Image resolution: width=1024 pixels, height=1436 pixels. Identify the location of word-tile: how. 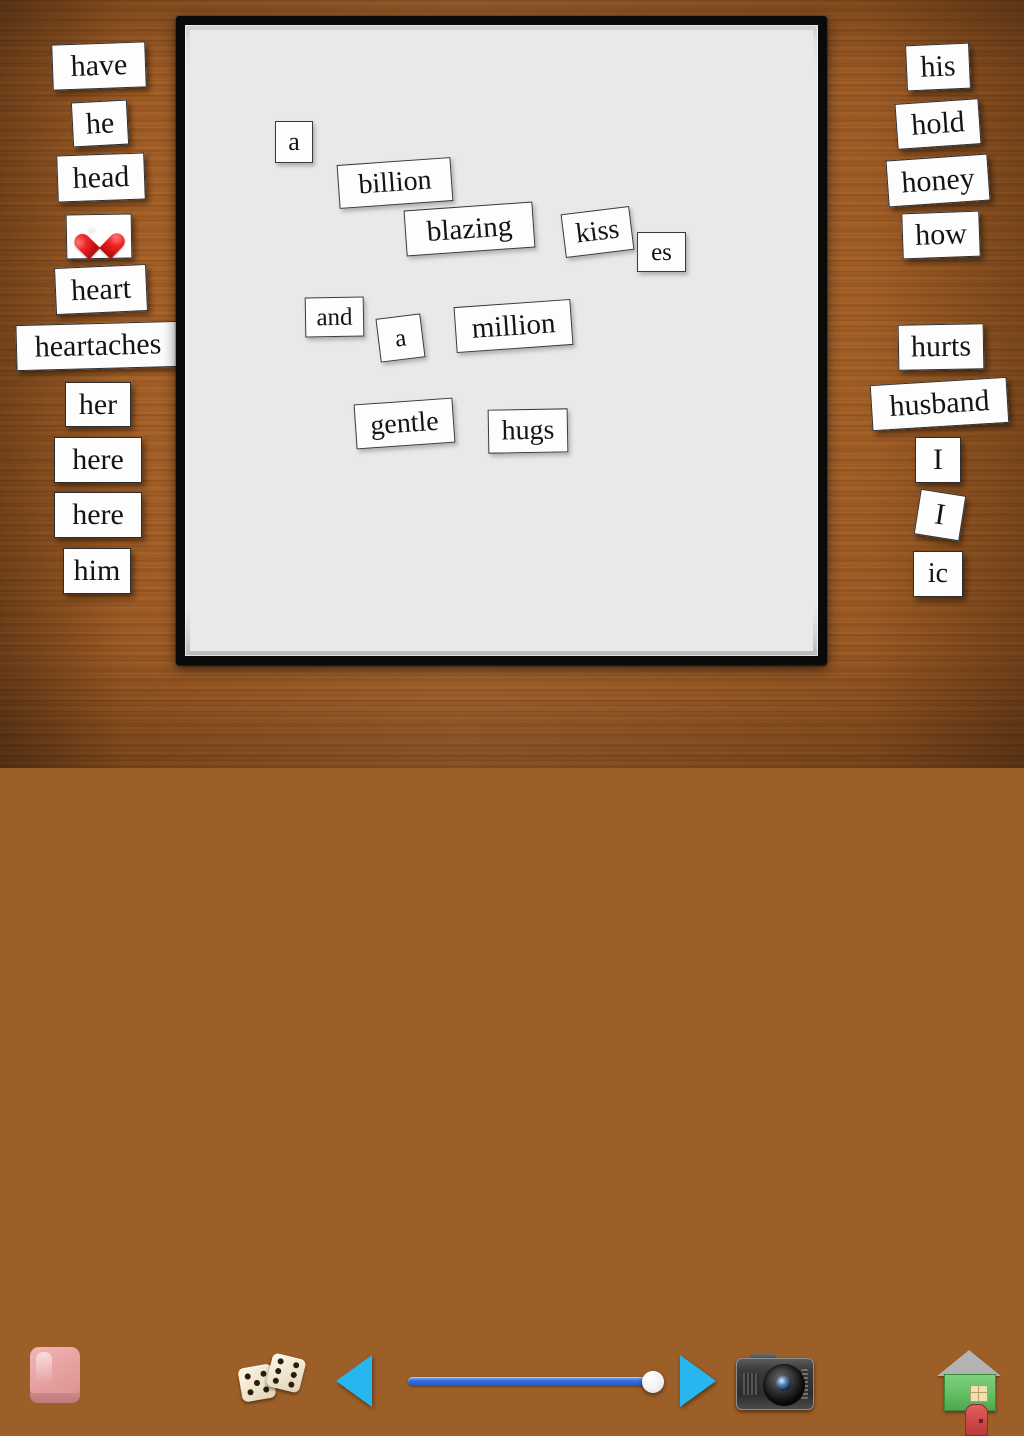
(941, 235).